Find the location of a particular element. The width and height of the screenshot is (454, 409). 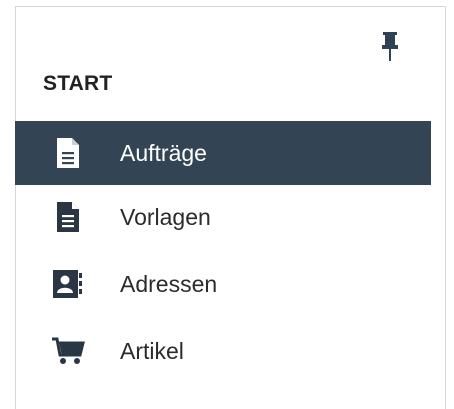

sidebar-item-artikel: Artikel is located at coordinates (223, 351).